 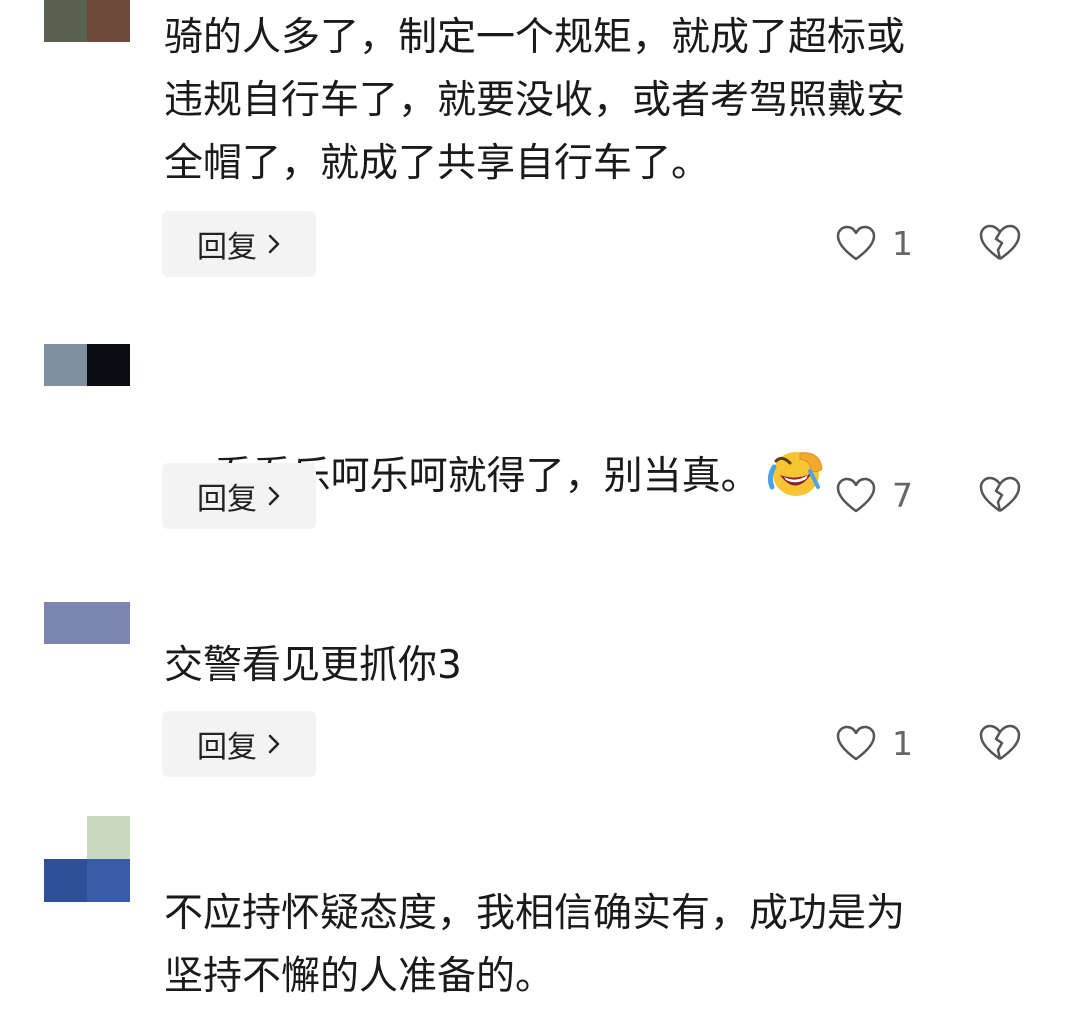 I want to click on comment-text: 不应持怀疑态度，我相信确实有，成功是为 坚持不懈的人准备的。, so click(x=535, y=945).